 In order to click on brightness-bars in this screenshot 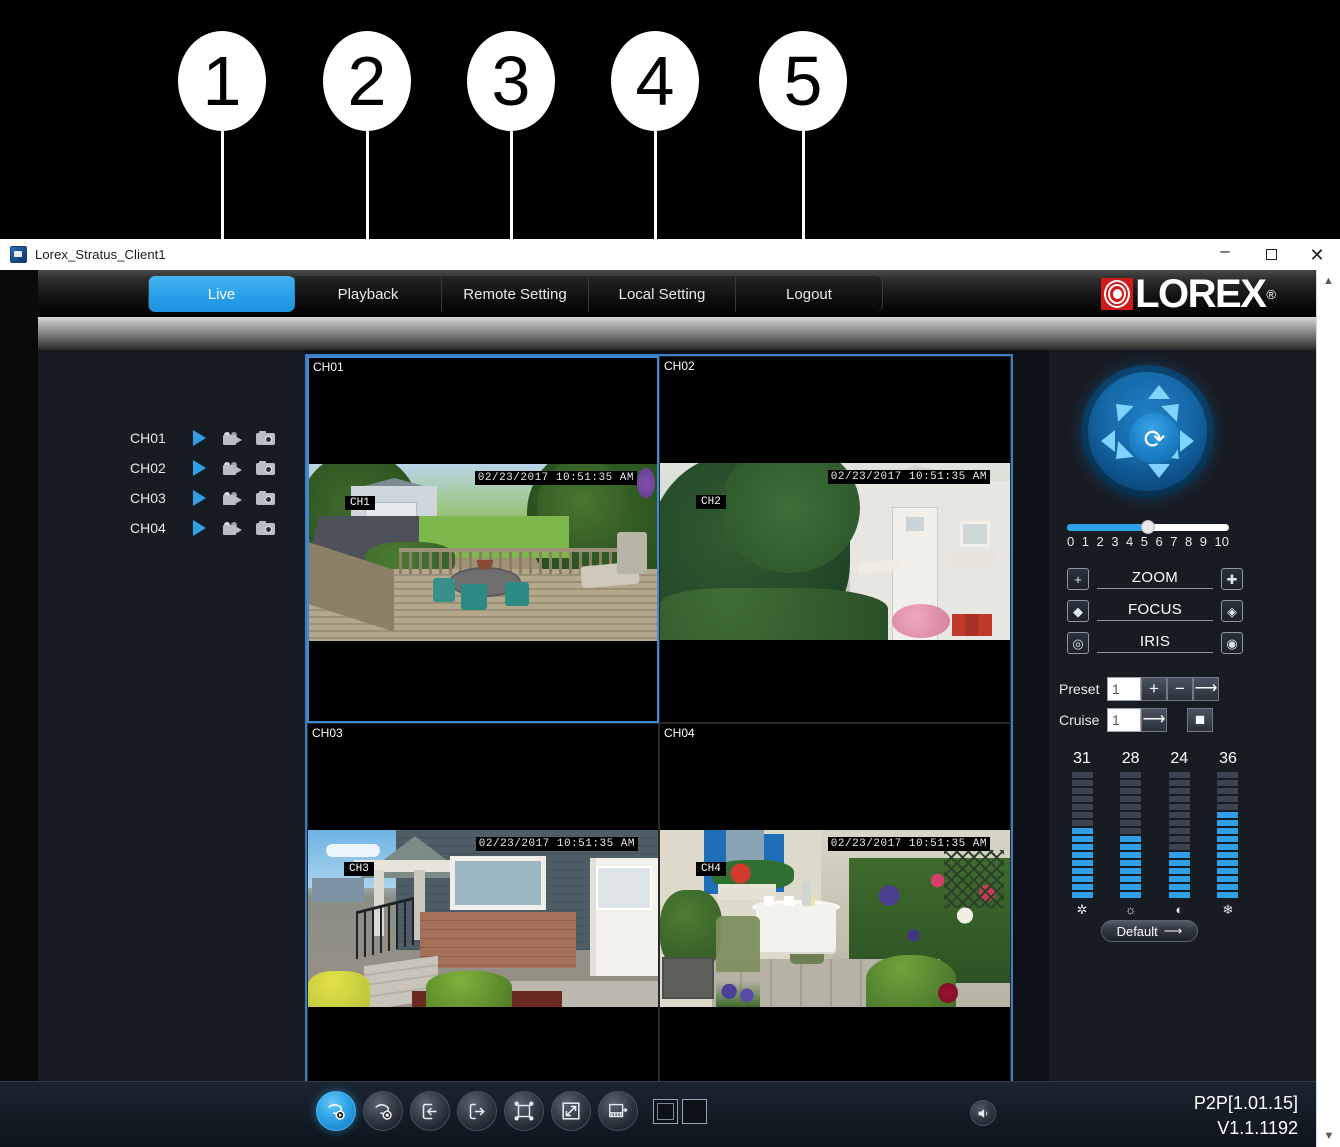, I will do `click(1131, 835)`.